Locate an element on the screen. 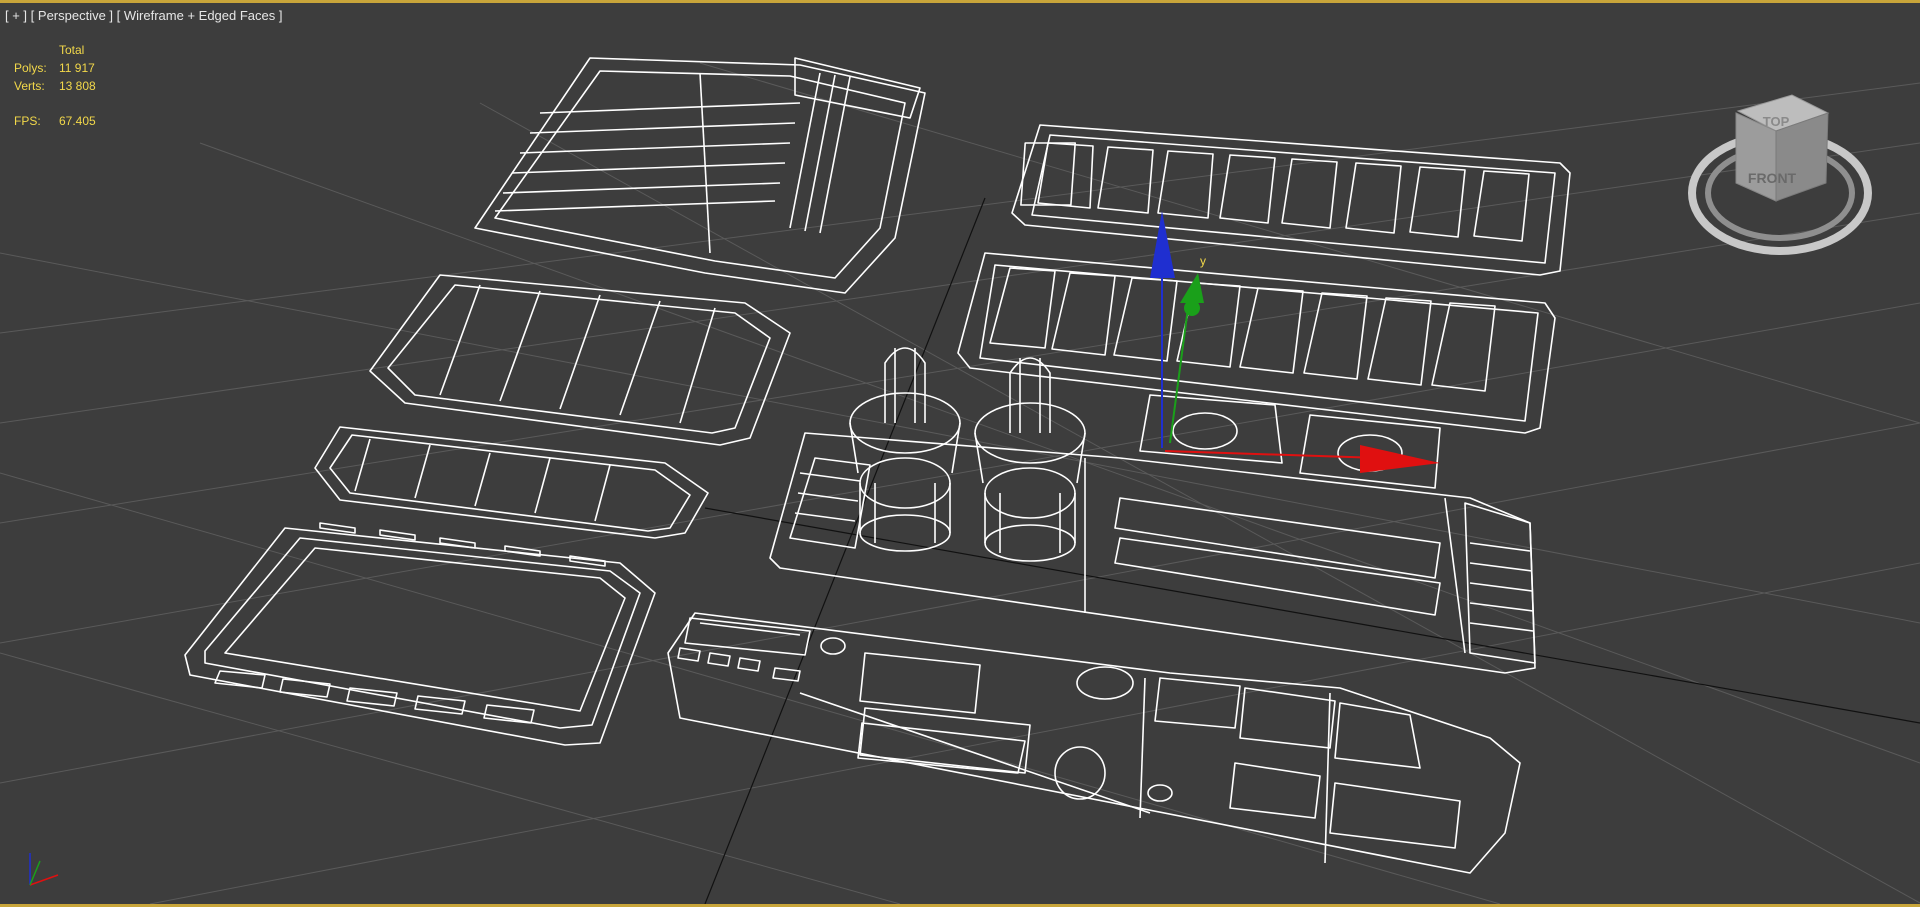 Image resolution: width=1920 pixels, height=907 pixels. mesh-button-panel-bottom is located at coordinates (1256, 343).